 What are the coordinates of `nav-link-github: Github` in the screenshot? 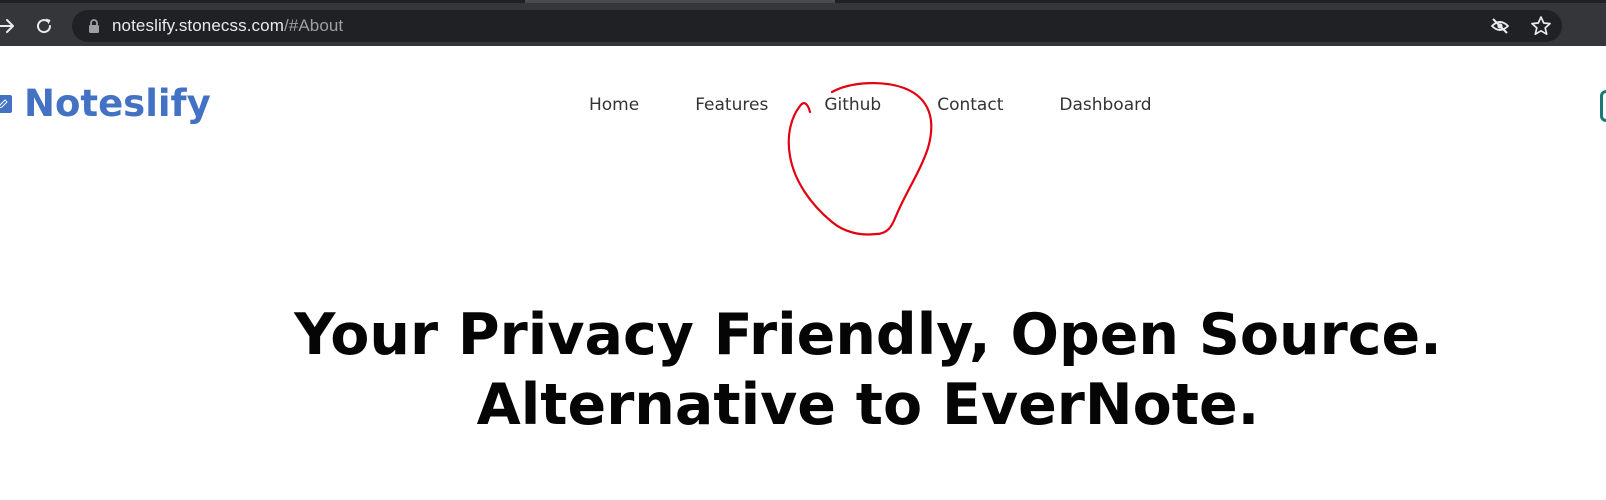 It's located at (852, 105).